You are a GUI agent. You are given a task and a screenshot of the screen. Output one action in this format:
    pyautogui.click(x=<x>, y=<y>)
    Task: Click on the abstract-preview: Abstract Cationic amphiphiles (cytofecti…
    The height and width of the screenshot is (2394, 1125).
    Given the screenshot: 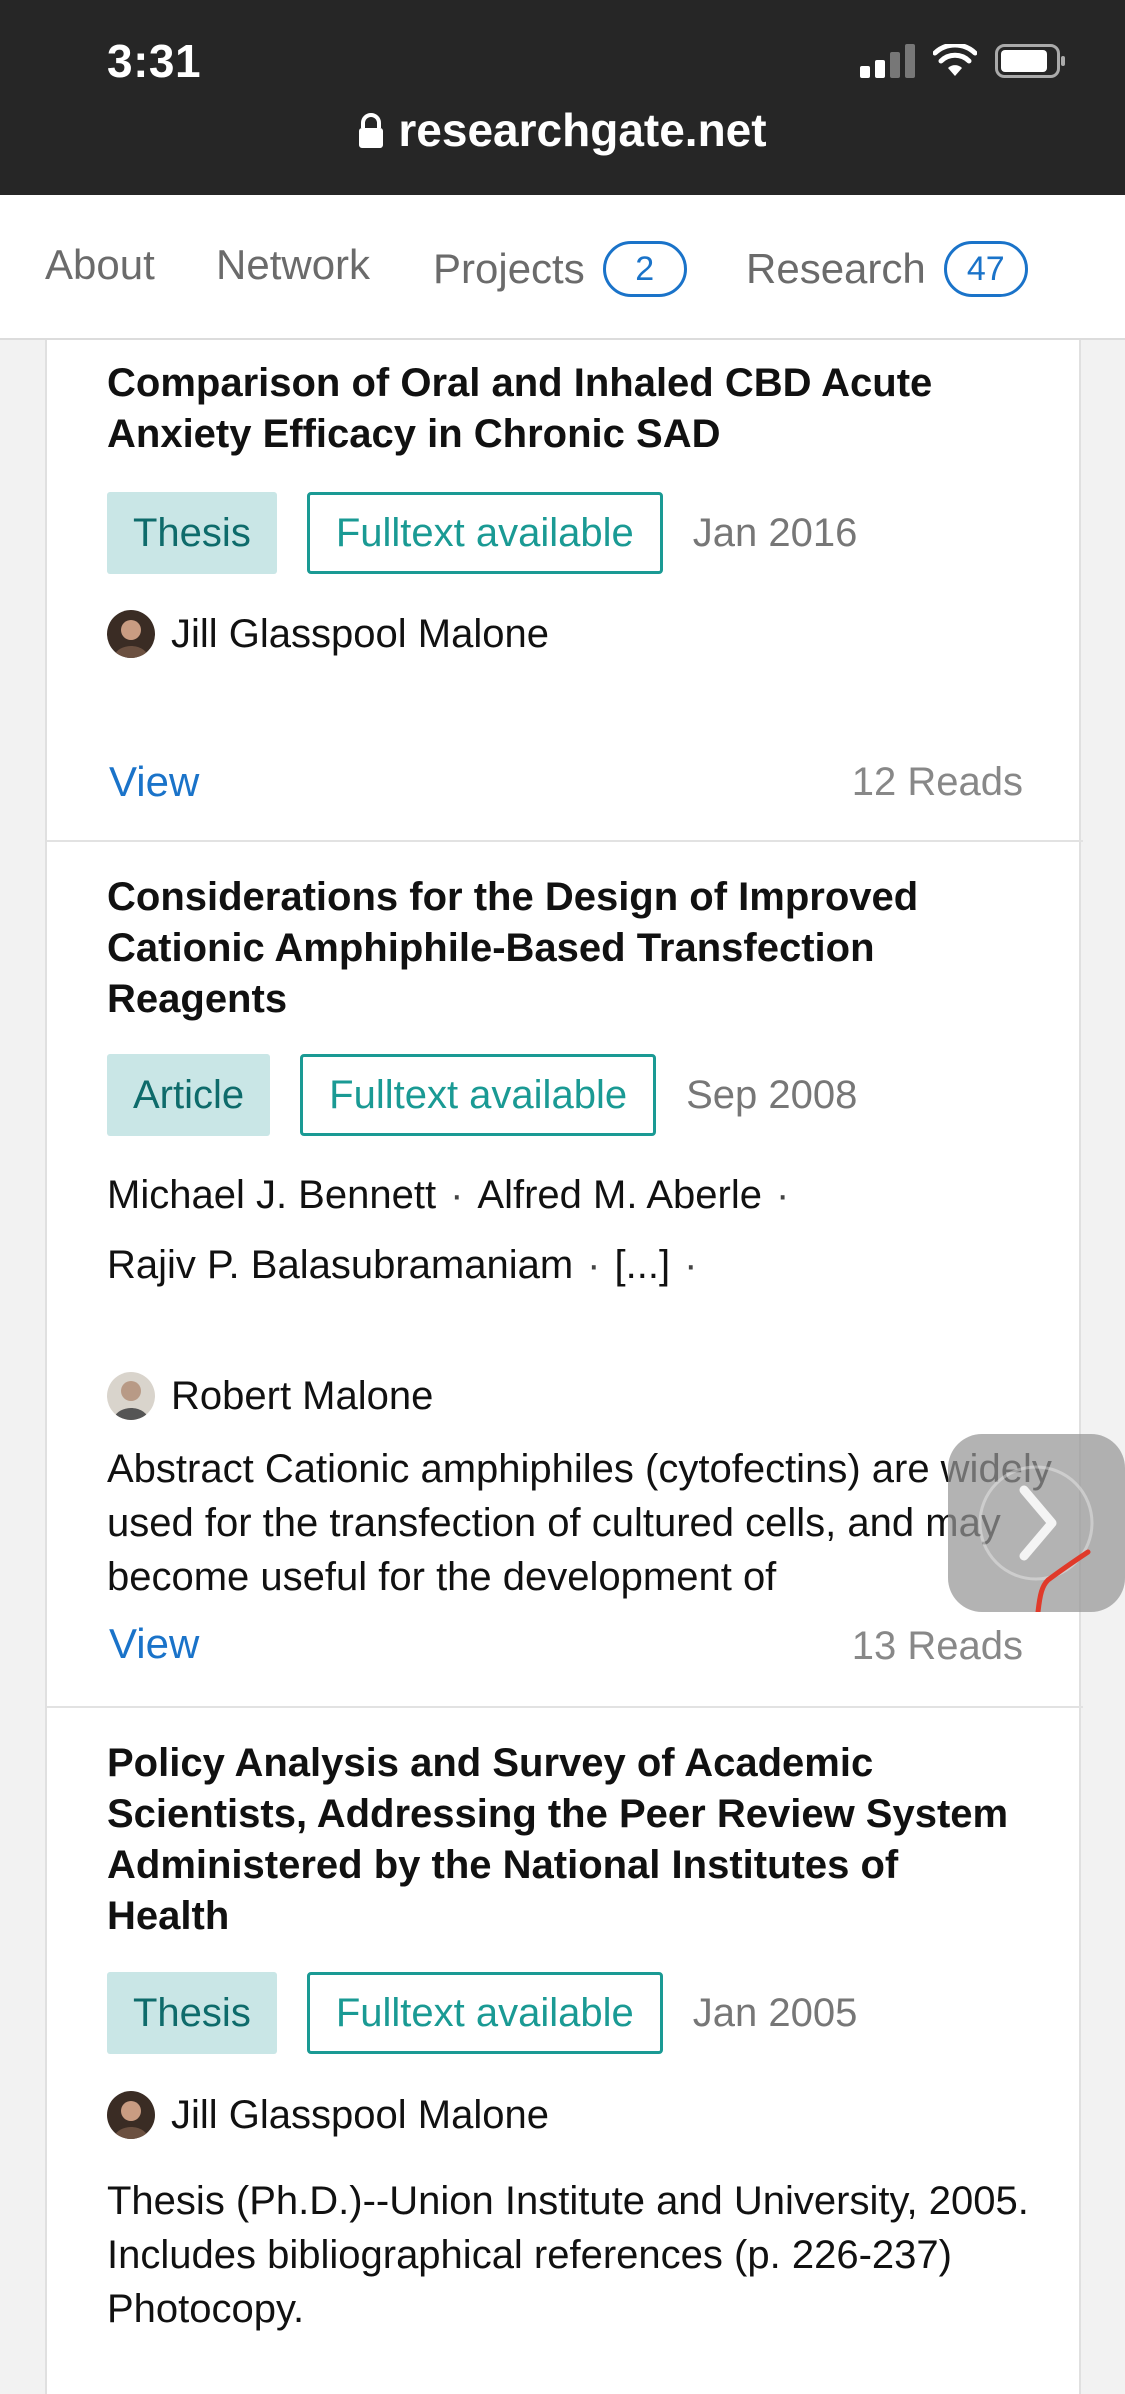 What is the action you would take?
    pyautogui.click(x=579, y=1523)
    